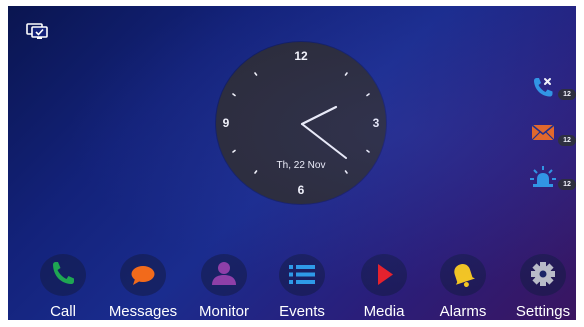  I want to click on list-icon, so click(302, 274).